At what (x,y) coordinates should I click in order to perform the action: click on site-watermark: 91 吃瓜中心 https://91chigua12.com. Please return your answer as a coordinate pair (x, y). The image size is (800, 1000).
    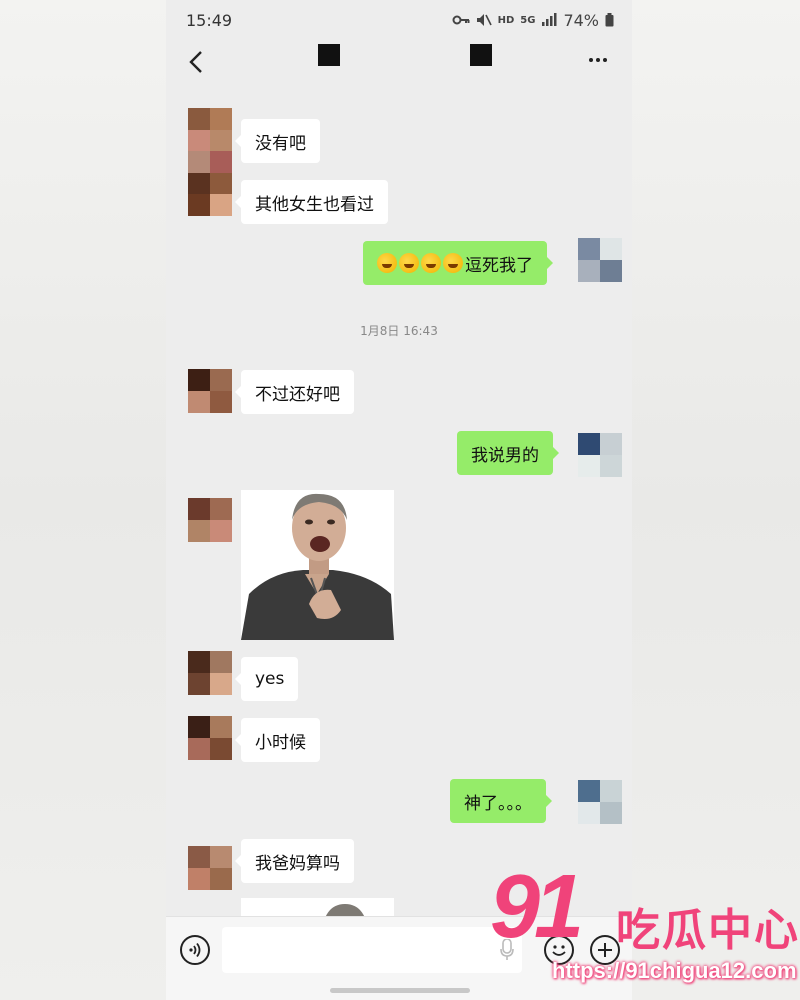
    Looking at the image, I should click on (644, 929).